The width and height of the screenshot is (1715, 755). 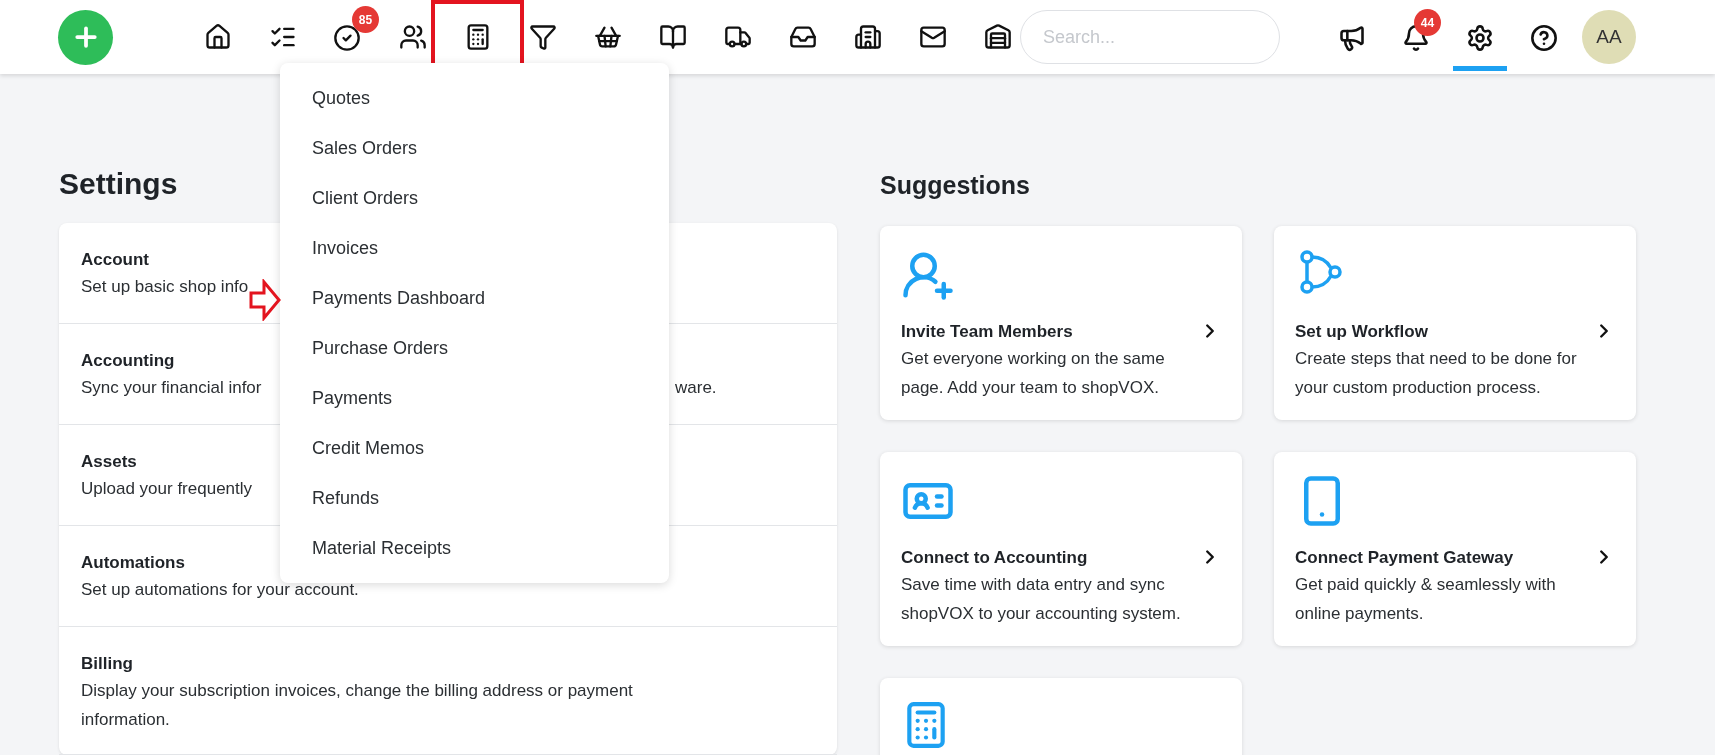 What do you see at coordinates (368, 448) in the screenshot?
I see `menu-item: Credit Memos` at bounding box center [368, 448].